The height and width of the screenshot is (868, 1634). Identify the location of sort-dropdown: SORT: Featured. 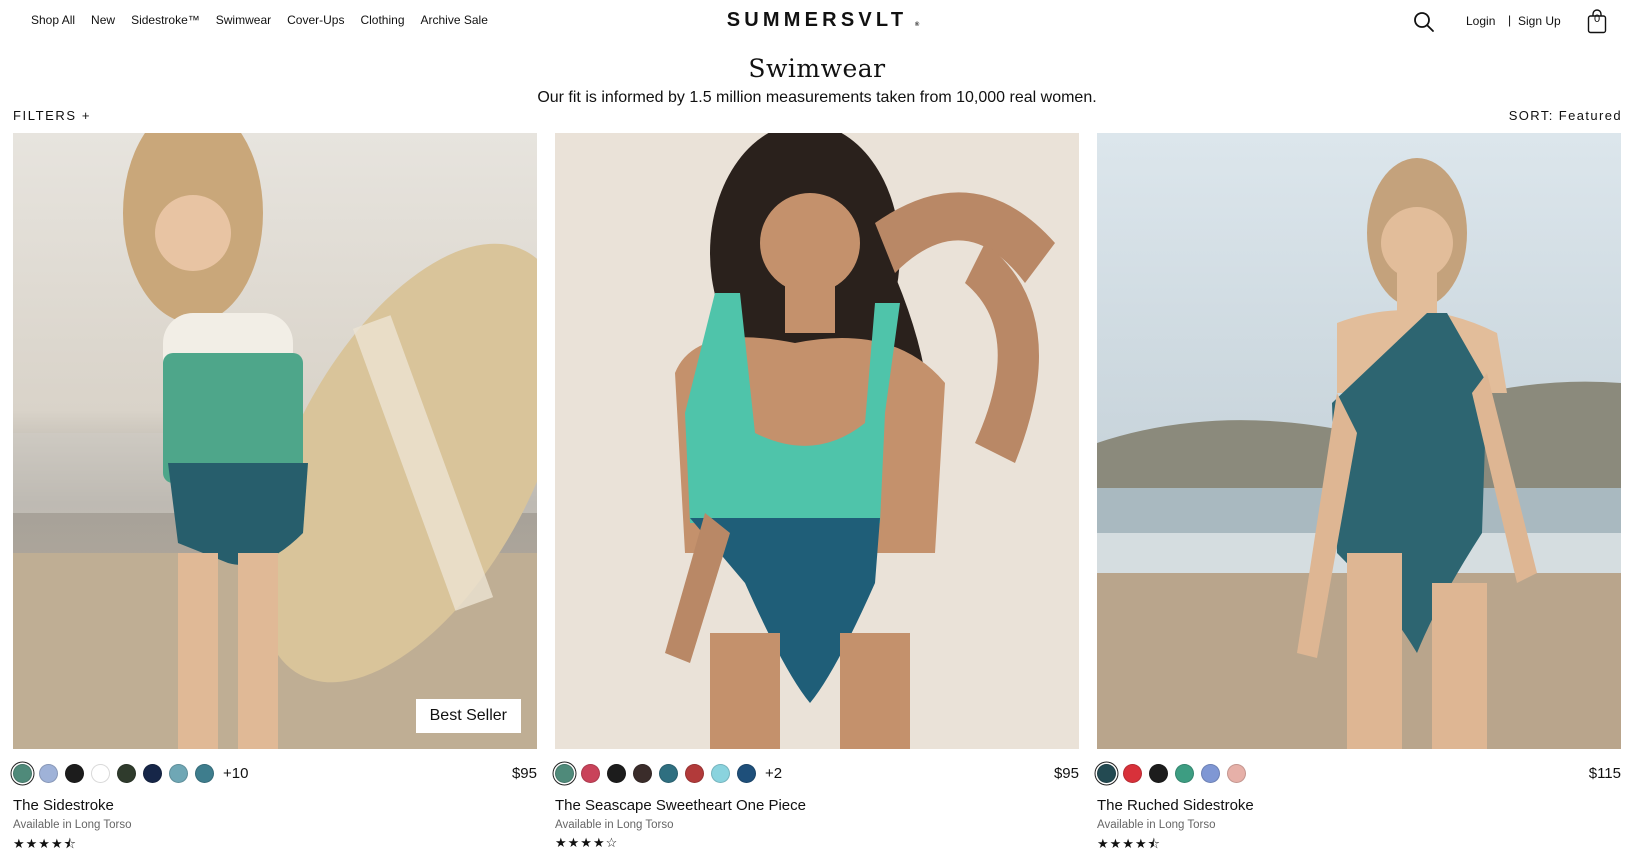
(1565, 115).